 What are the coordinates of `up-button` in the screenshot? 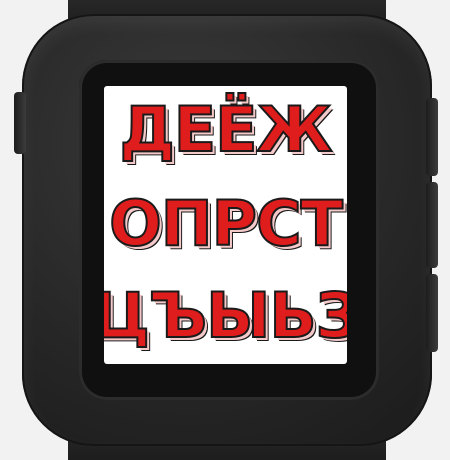 It's located at (432, 137).